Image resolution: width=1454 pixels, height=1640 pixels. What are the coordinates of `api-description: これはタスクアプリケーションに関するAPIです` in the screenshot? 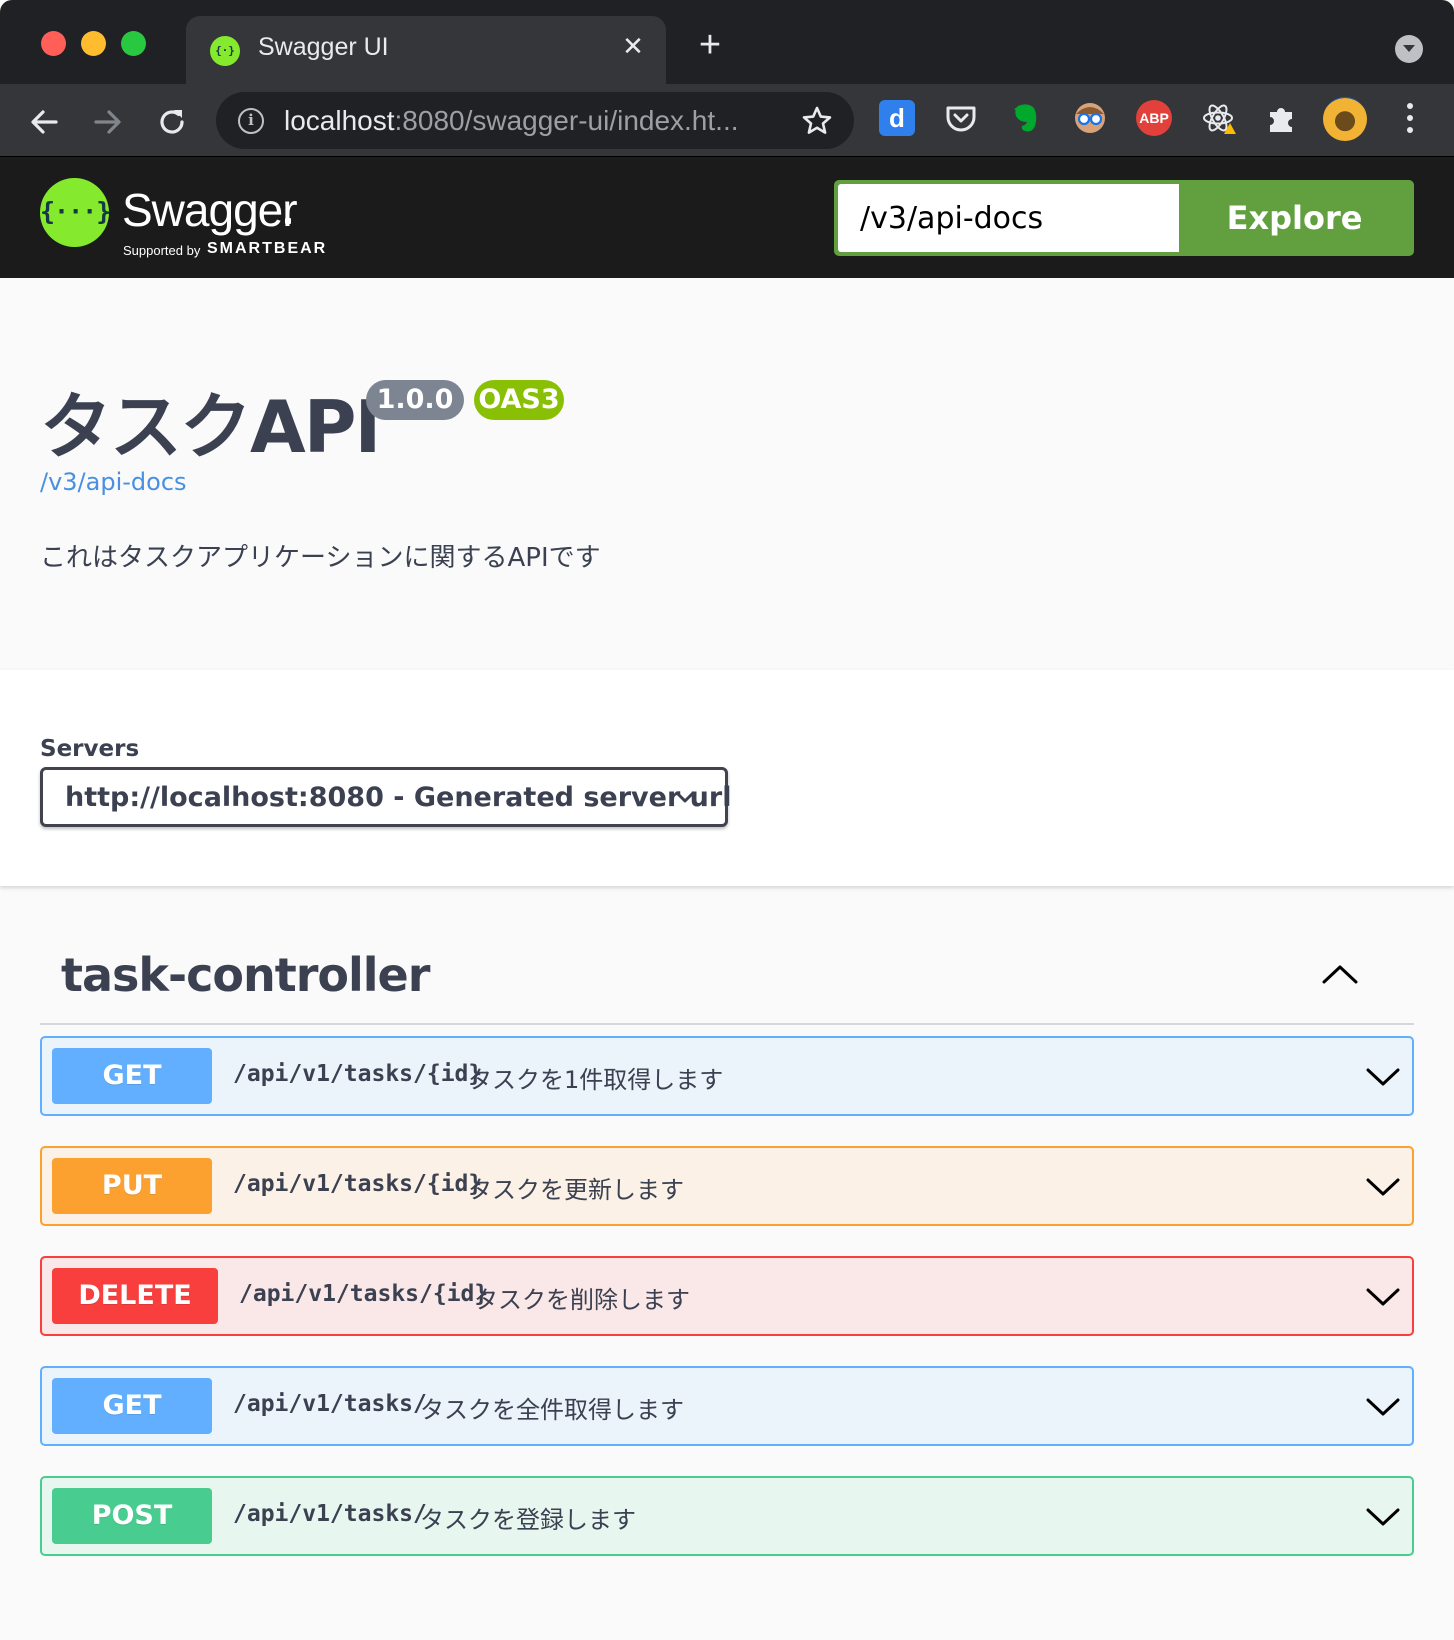 It's located at (320, 558).